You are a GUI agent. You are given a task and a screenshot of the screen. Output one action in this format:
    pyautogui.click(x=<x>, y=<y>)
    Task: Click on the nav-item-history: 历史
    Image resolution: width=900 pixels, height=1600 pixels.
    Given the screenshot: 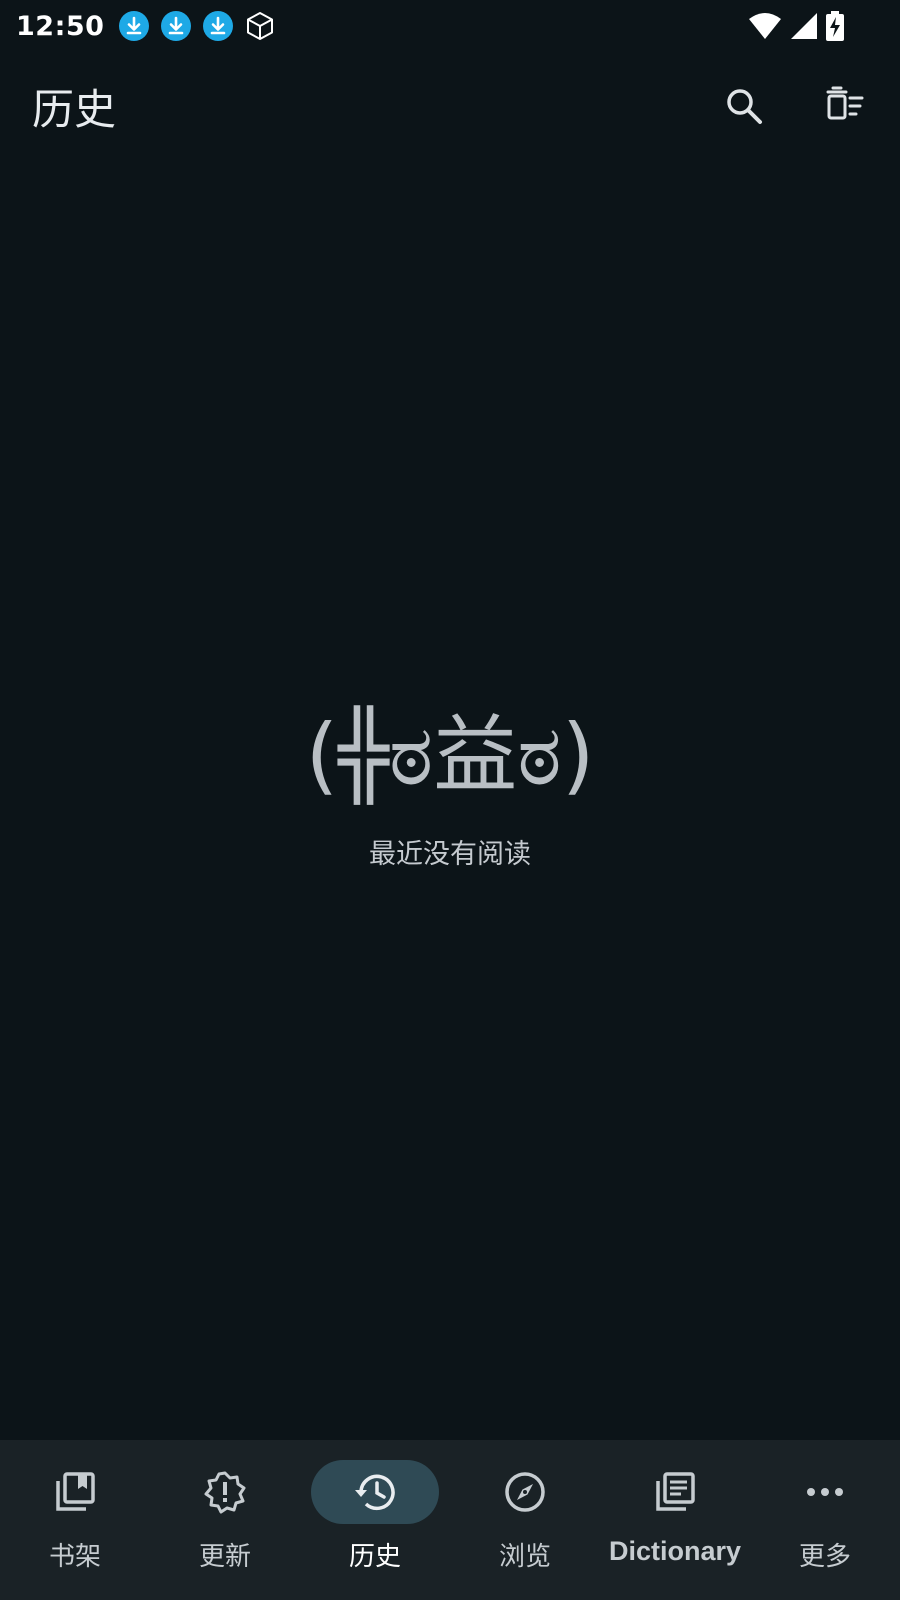 What is the action you would take?
    pyautogui.click(x=375, y=1520)
    